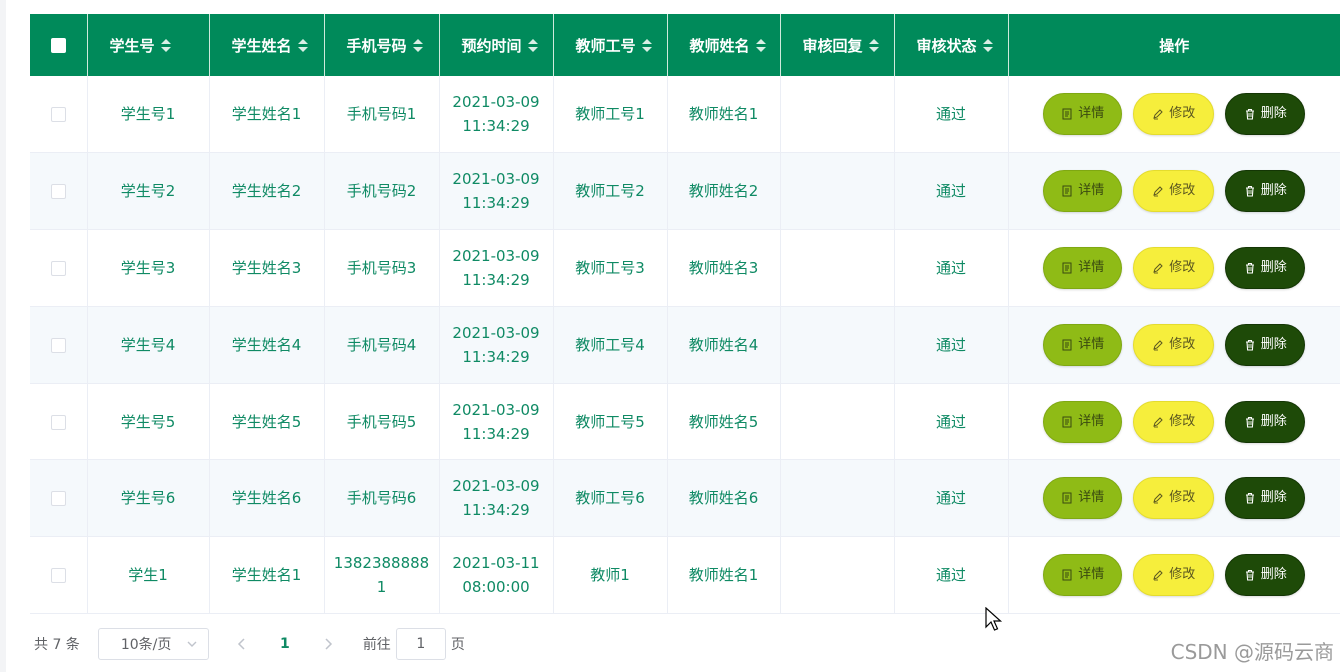 This screenshot has width=1344, height=672. What do you see at coordinates (267, 191) in the screenshot?
I see `cell-student-name: 学生姓名2` at bounding box center [267, 191].